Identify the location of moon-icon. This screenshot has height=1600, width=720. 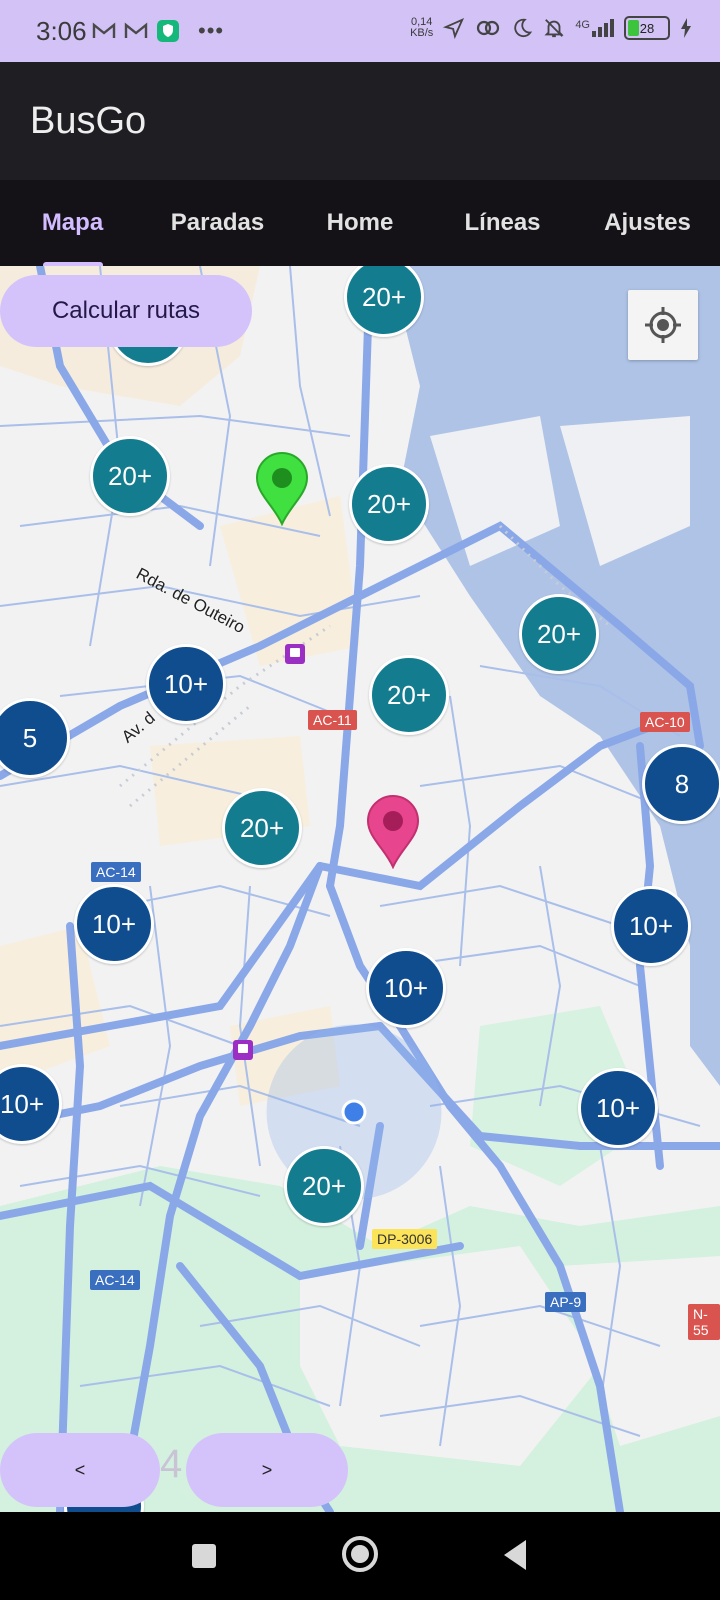
(523, 28).